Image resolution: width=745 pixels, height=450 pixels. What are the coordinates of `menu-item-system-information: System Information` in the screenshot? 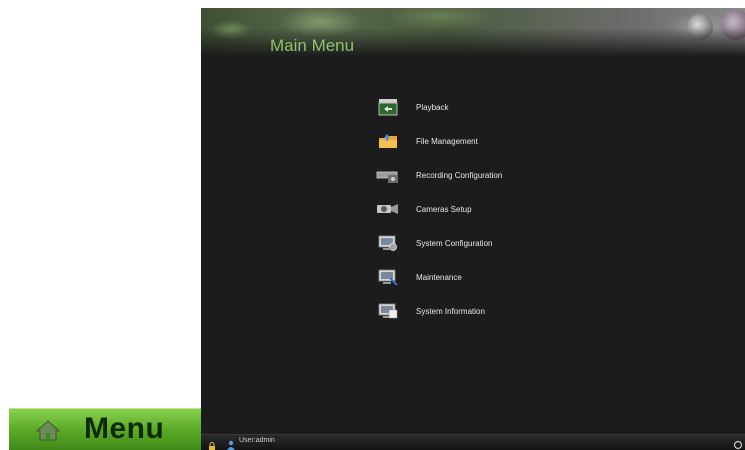 It's located at (486, 311).